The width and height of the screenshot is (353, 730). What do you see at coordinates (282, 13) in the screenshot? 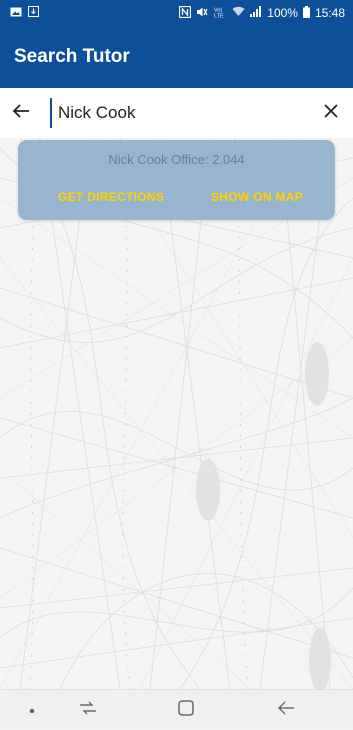
I see `battery-percent: 100%` at bounding box center [282, 13].